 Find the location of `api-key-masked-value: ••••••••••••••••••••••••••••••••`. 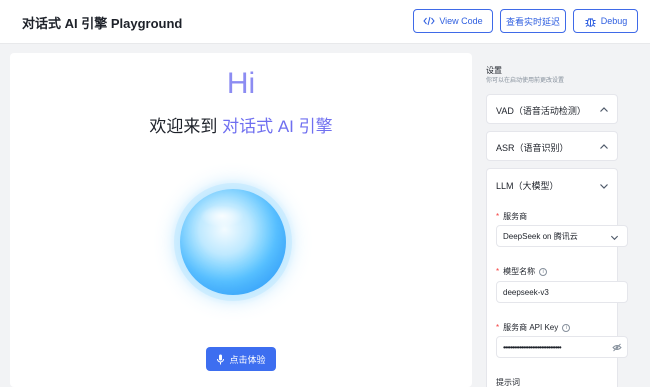

api-key-masked-value: •••••••••••••••••••••••••••••••• is located at coordinates (532, 347).